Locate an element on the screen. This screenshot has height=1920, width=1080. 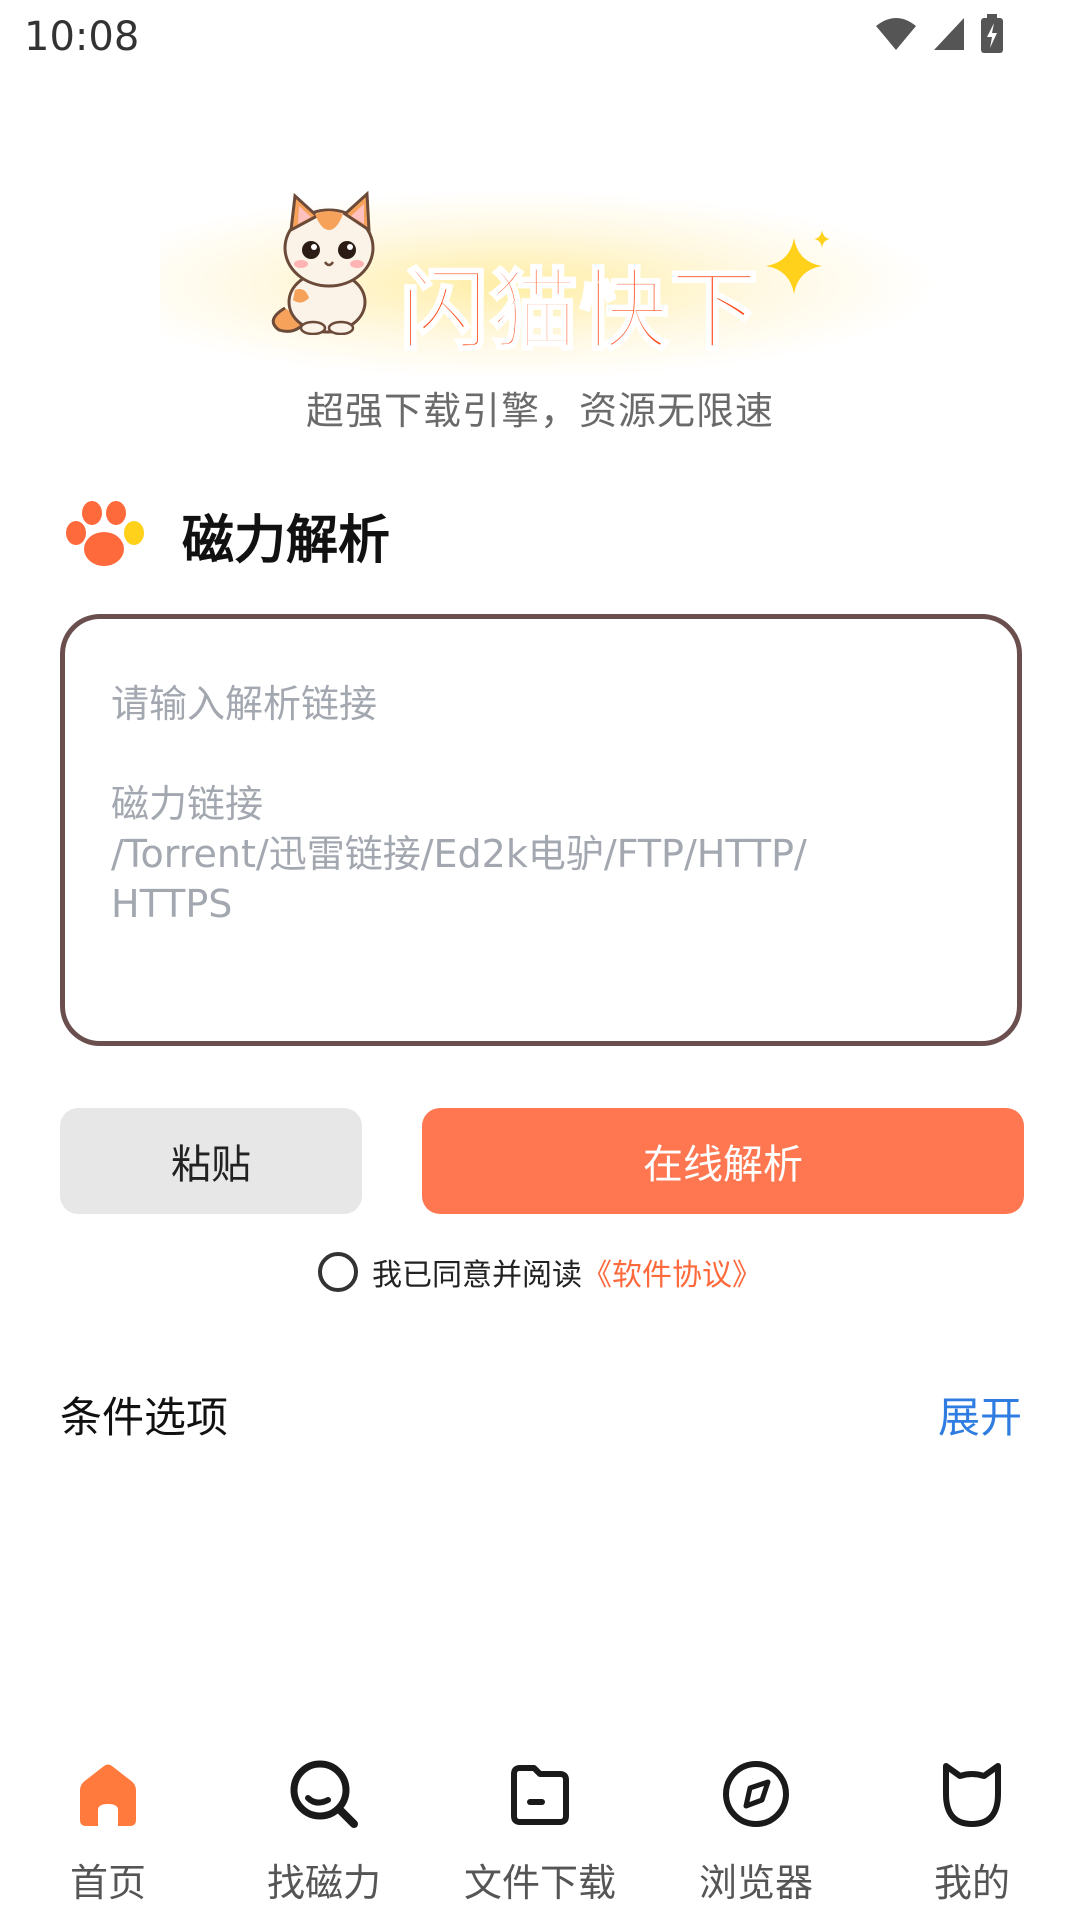
bottom-nav: 首页 找磁力 文件下载 浏览器 我的 is located at coordinates (540, 1830).